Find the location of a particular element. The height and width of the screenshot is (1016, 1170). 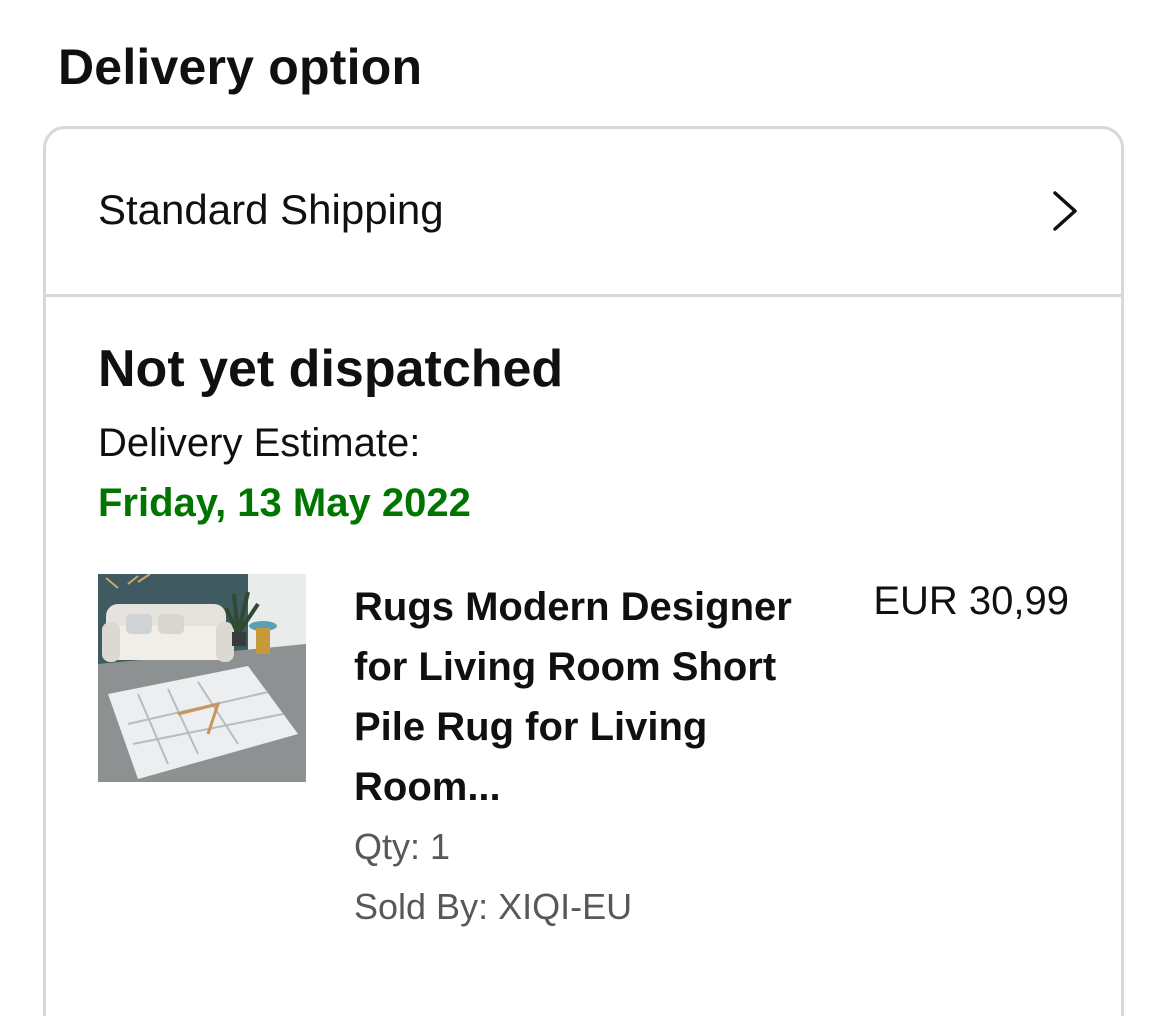

product-image is located at coordinates (202, 678).